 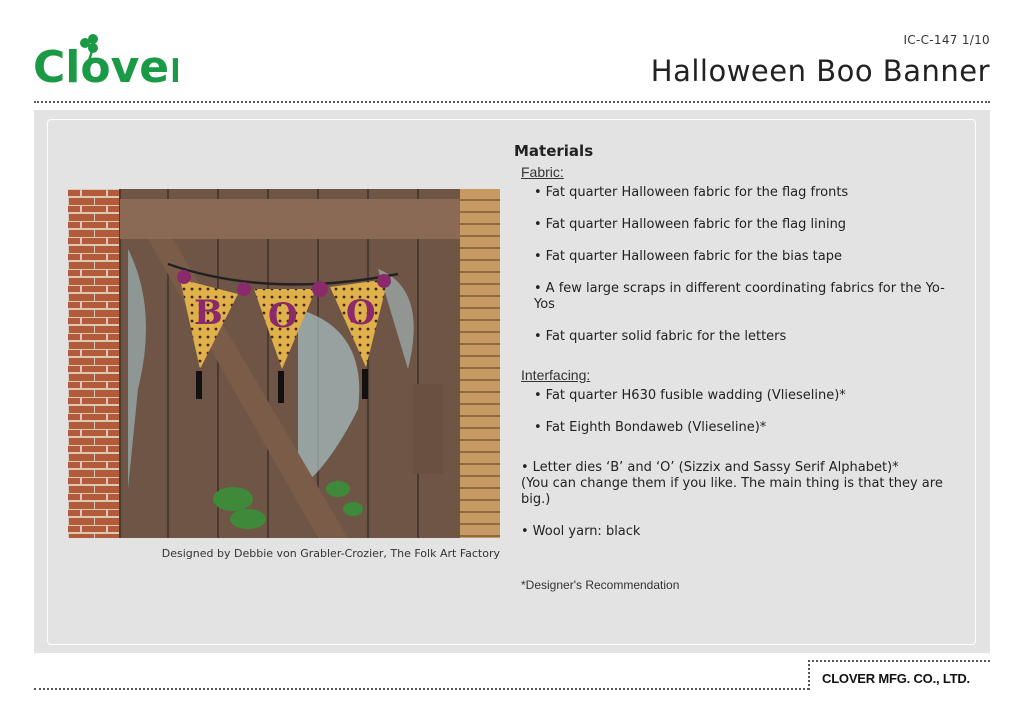 I want to click on company-name: CLOVER MFG. CO., LTD., so click(x=896, y=678).